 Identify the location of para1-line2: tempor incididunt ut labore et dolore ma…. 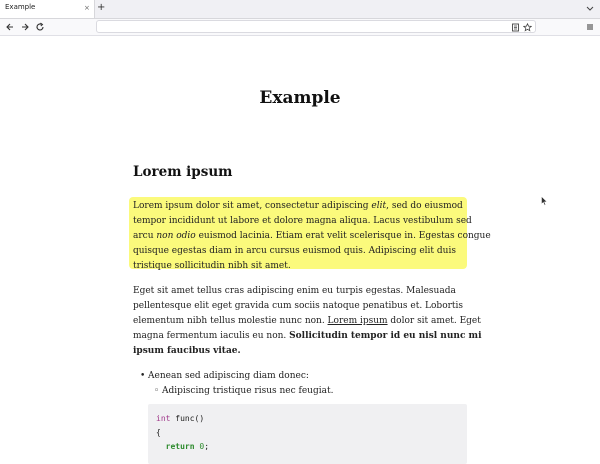
(302, 221).